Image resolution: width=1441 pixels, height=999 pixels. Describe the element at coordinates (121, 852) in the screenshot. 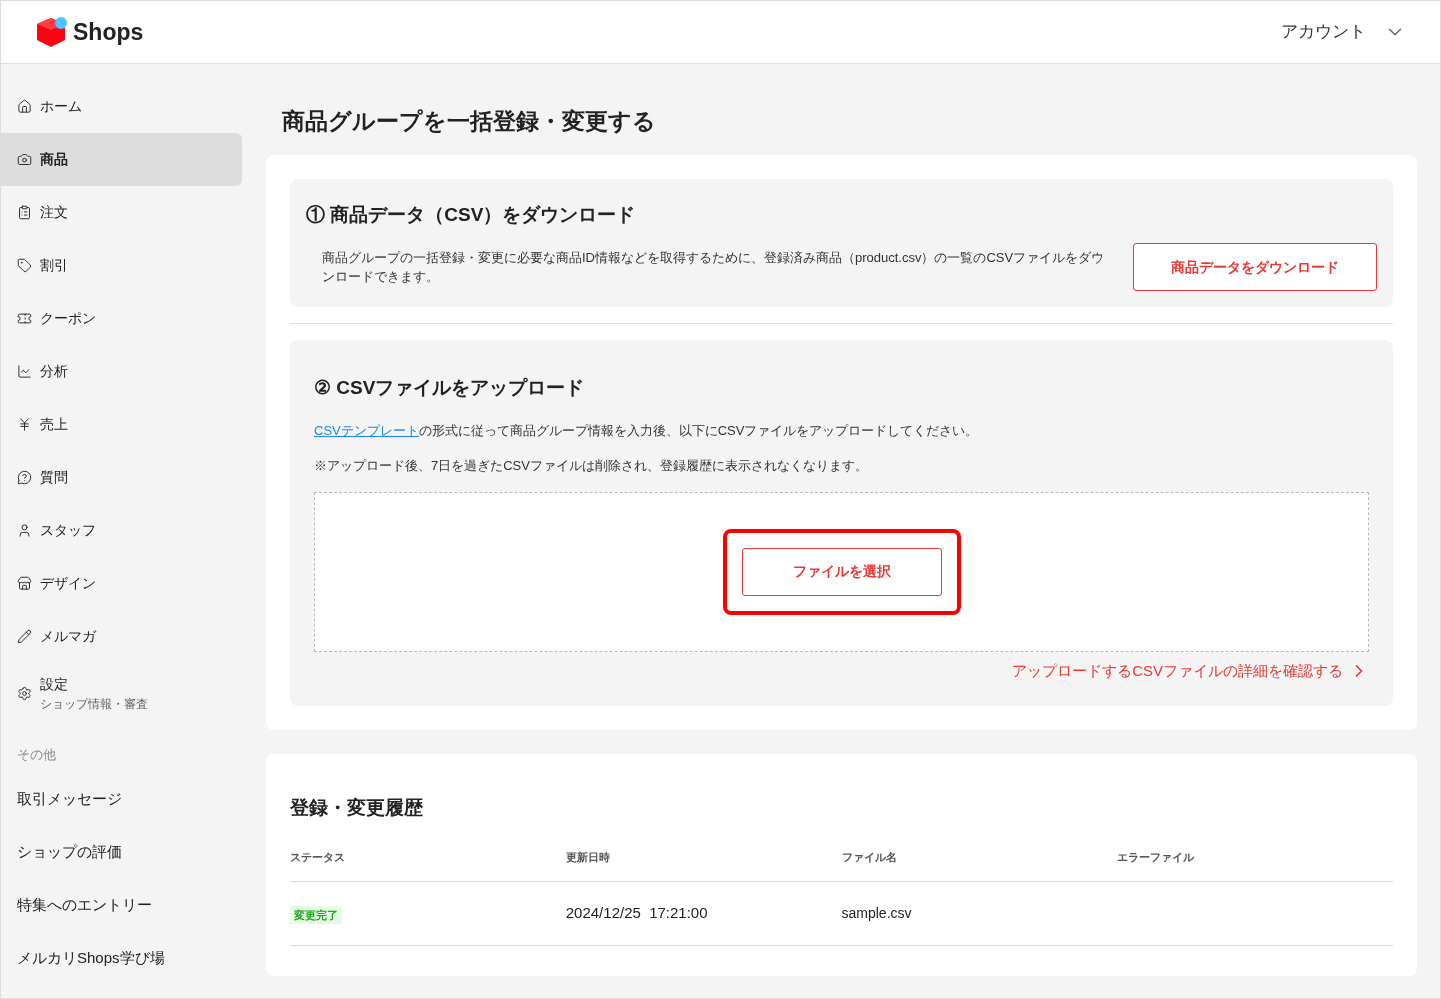

I see `sidebar-link: ショップの評価` at that location.